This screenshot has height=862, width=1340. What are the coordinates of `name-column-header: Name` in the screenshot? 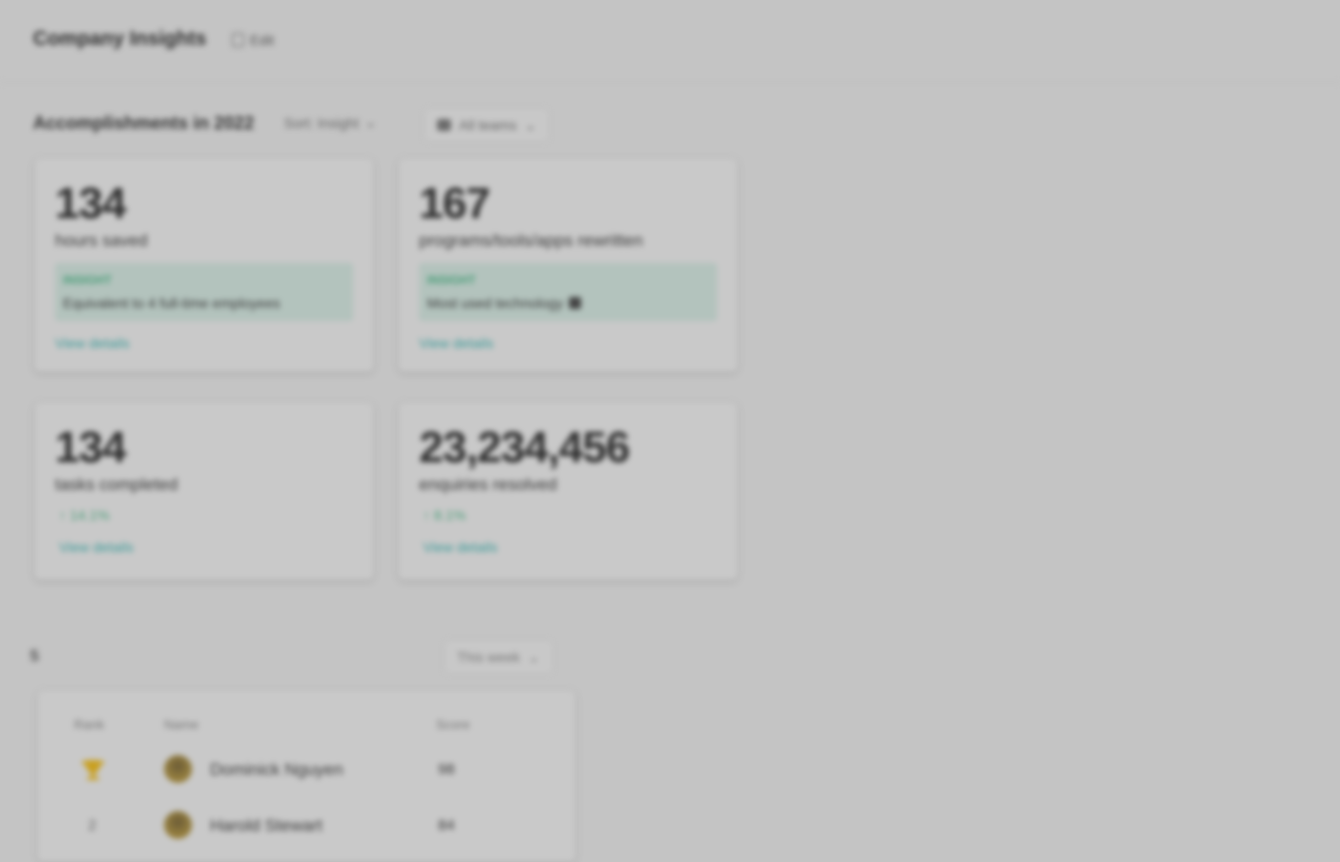 It's located at (181, 724).